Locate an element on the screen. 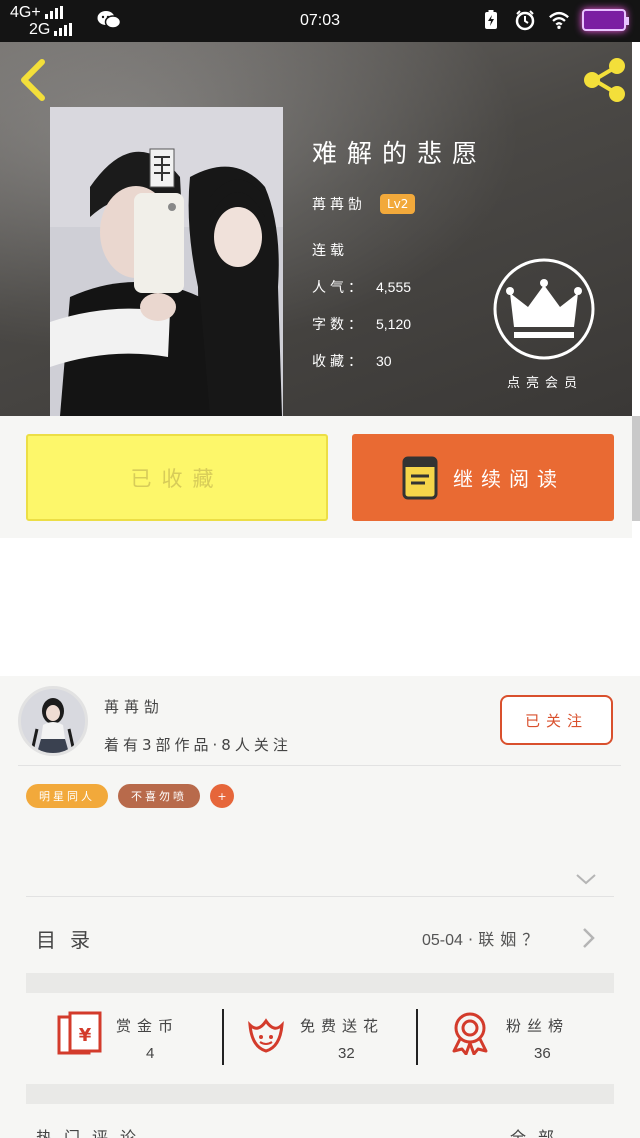 The height and width of the screenshot is (1138, 640). latest-chapter: 05-04 · 联姻？ is located at coordinates (483, 938).